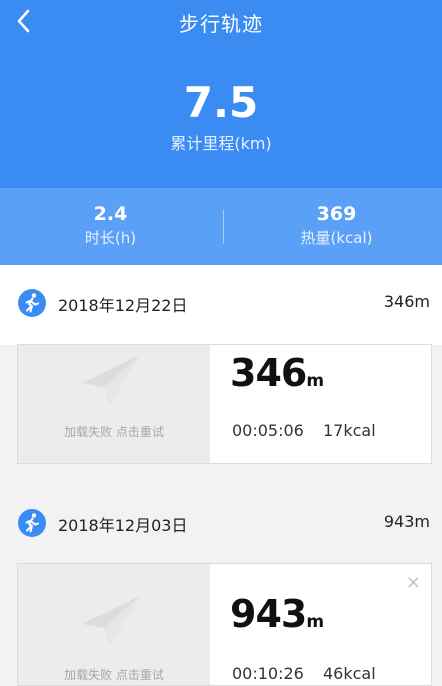 The width and height of the screenshot is (442, 686). I want to click on record-distance-number: 346, so click(268, 373).